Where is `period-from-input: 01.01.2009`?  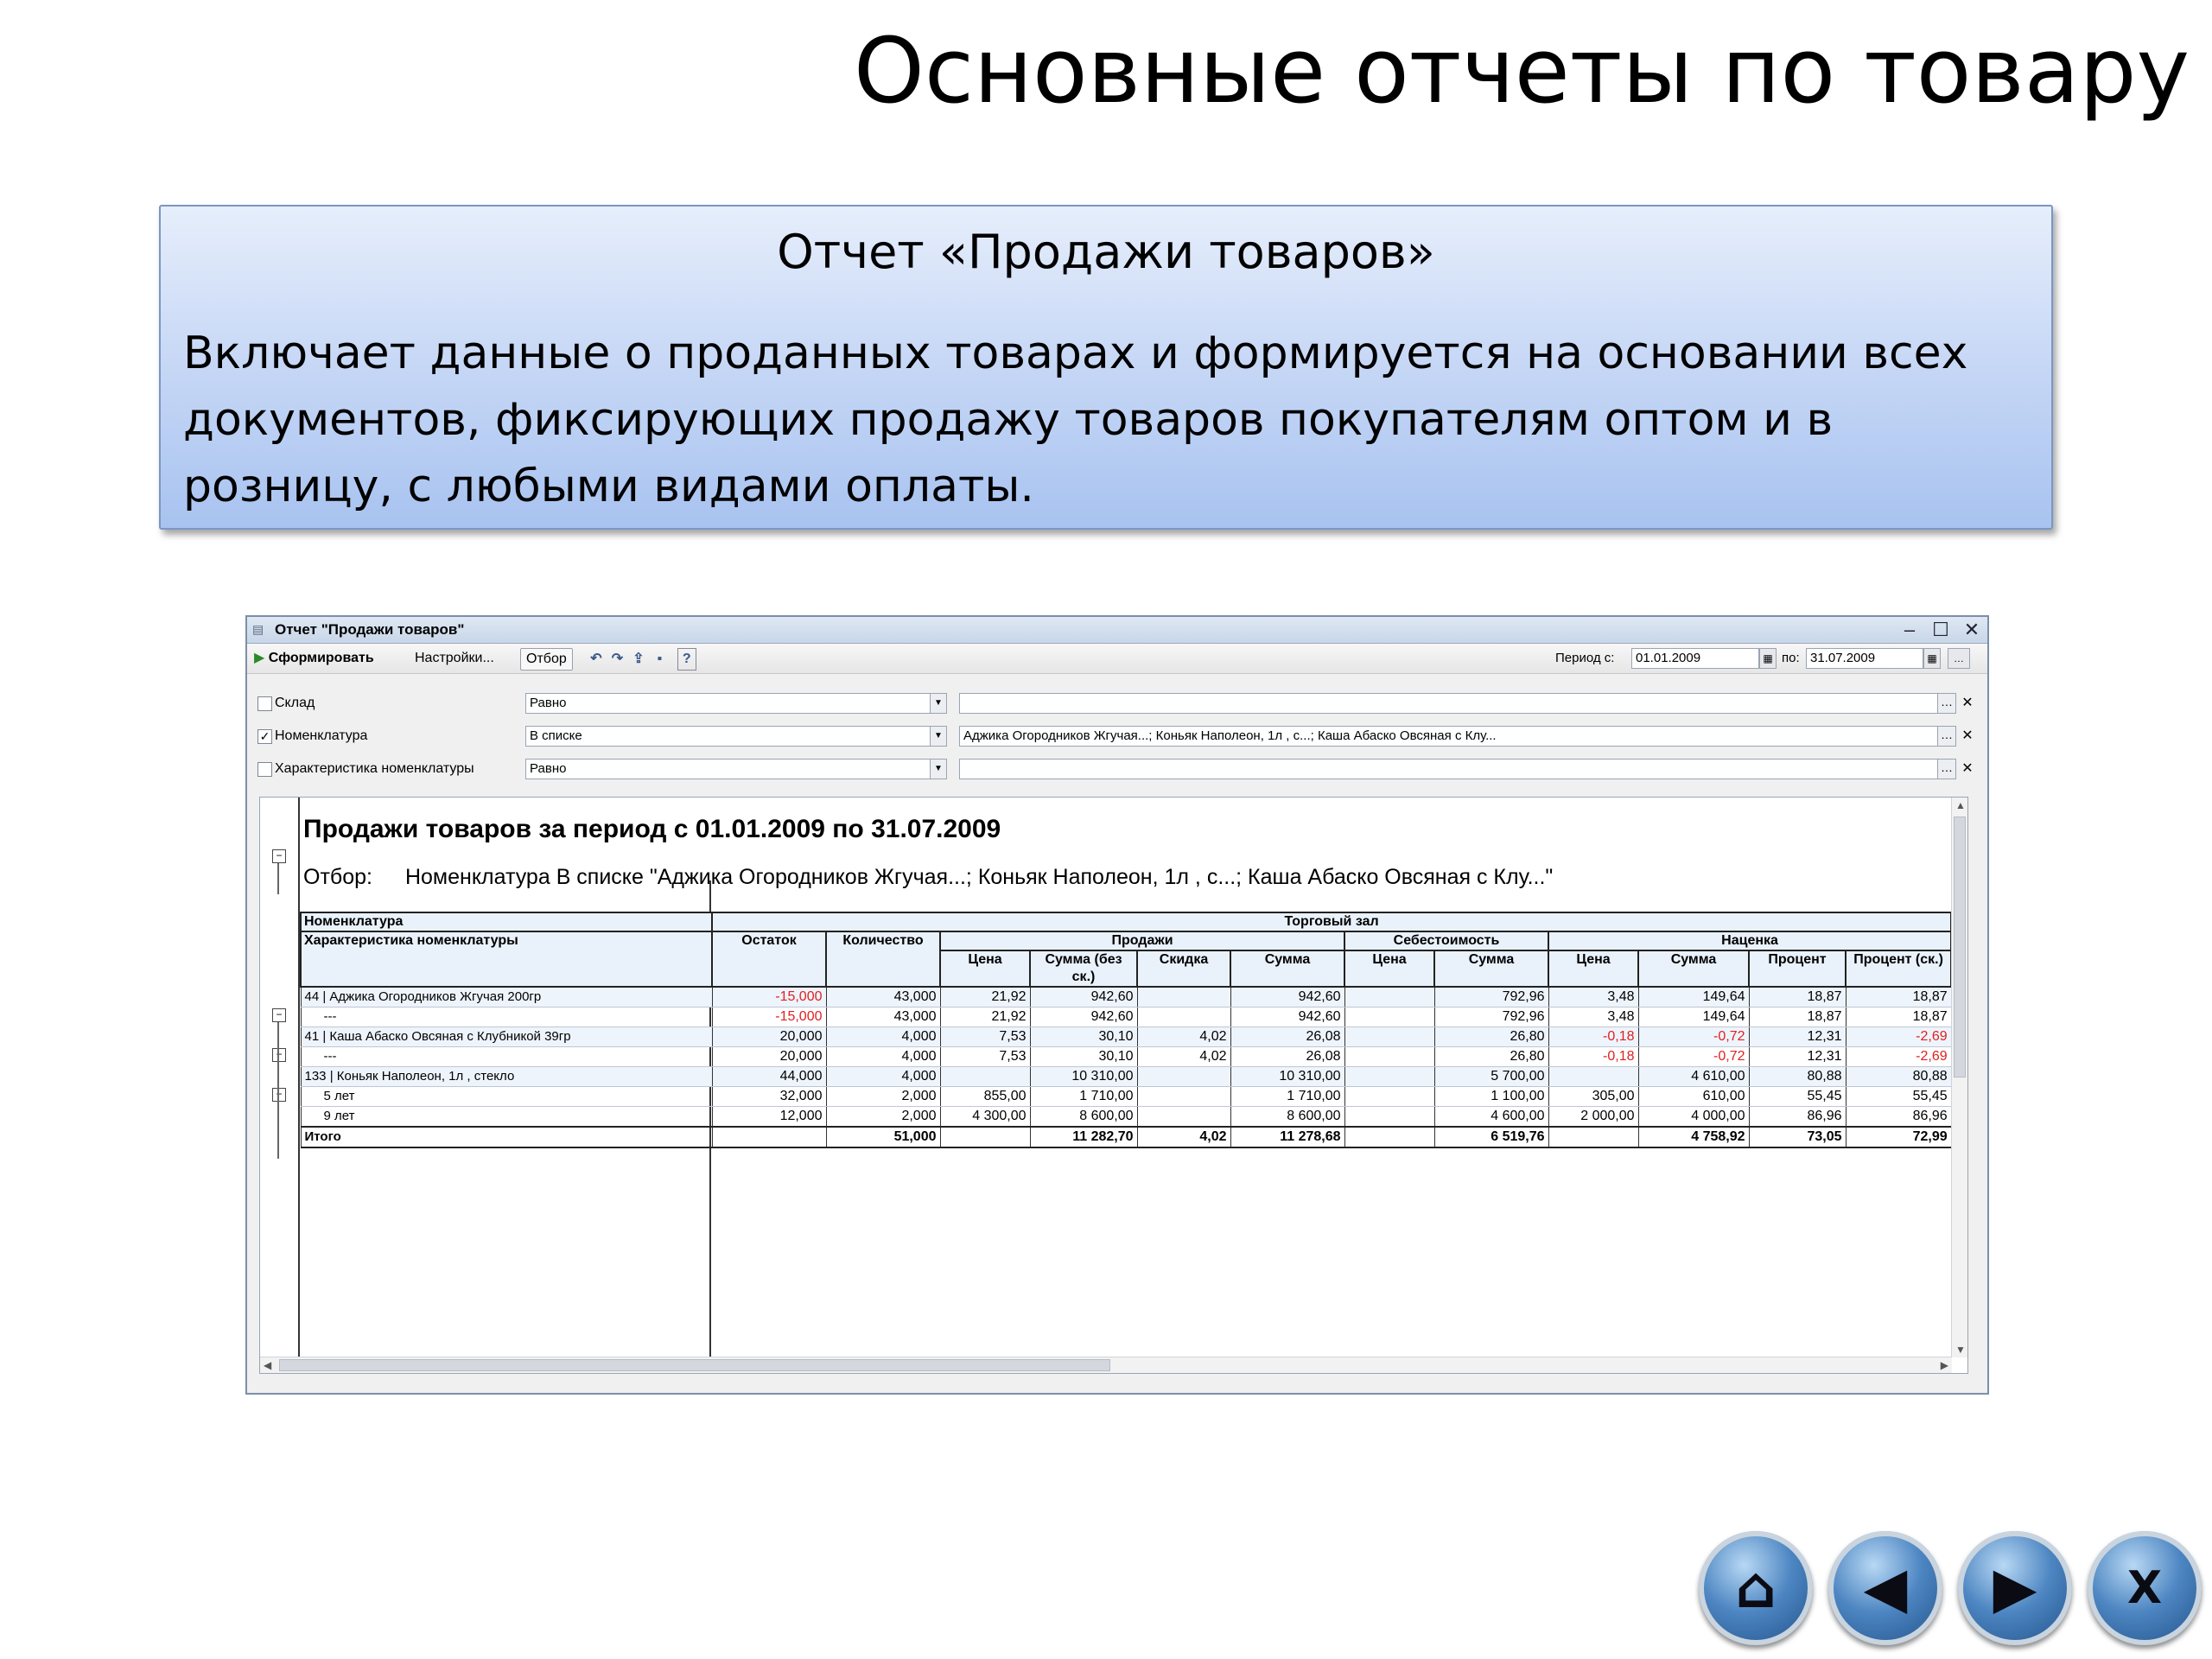
period-from-input: 01.01.2009 is located at coordinates (1695, 658).